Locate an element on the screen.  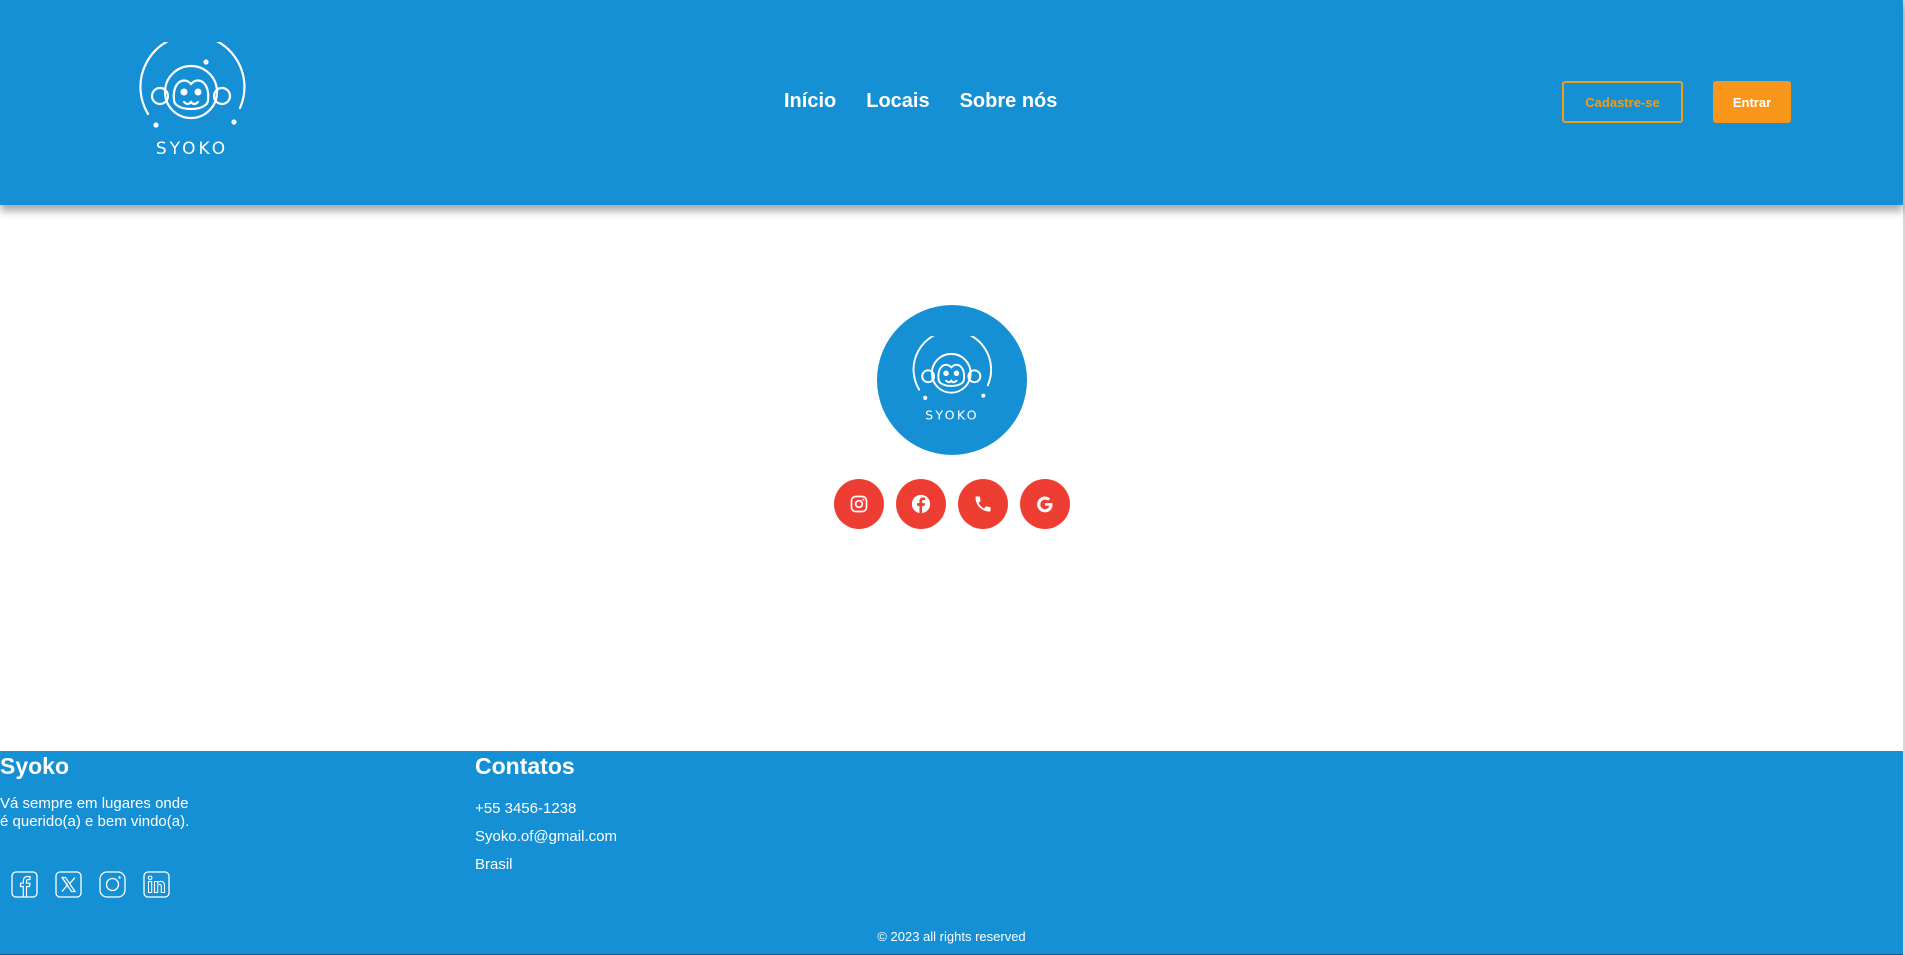
phone-icon is located at coordinates (983, 504).